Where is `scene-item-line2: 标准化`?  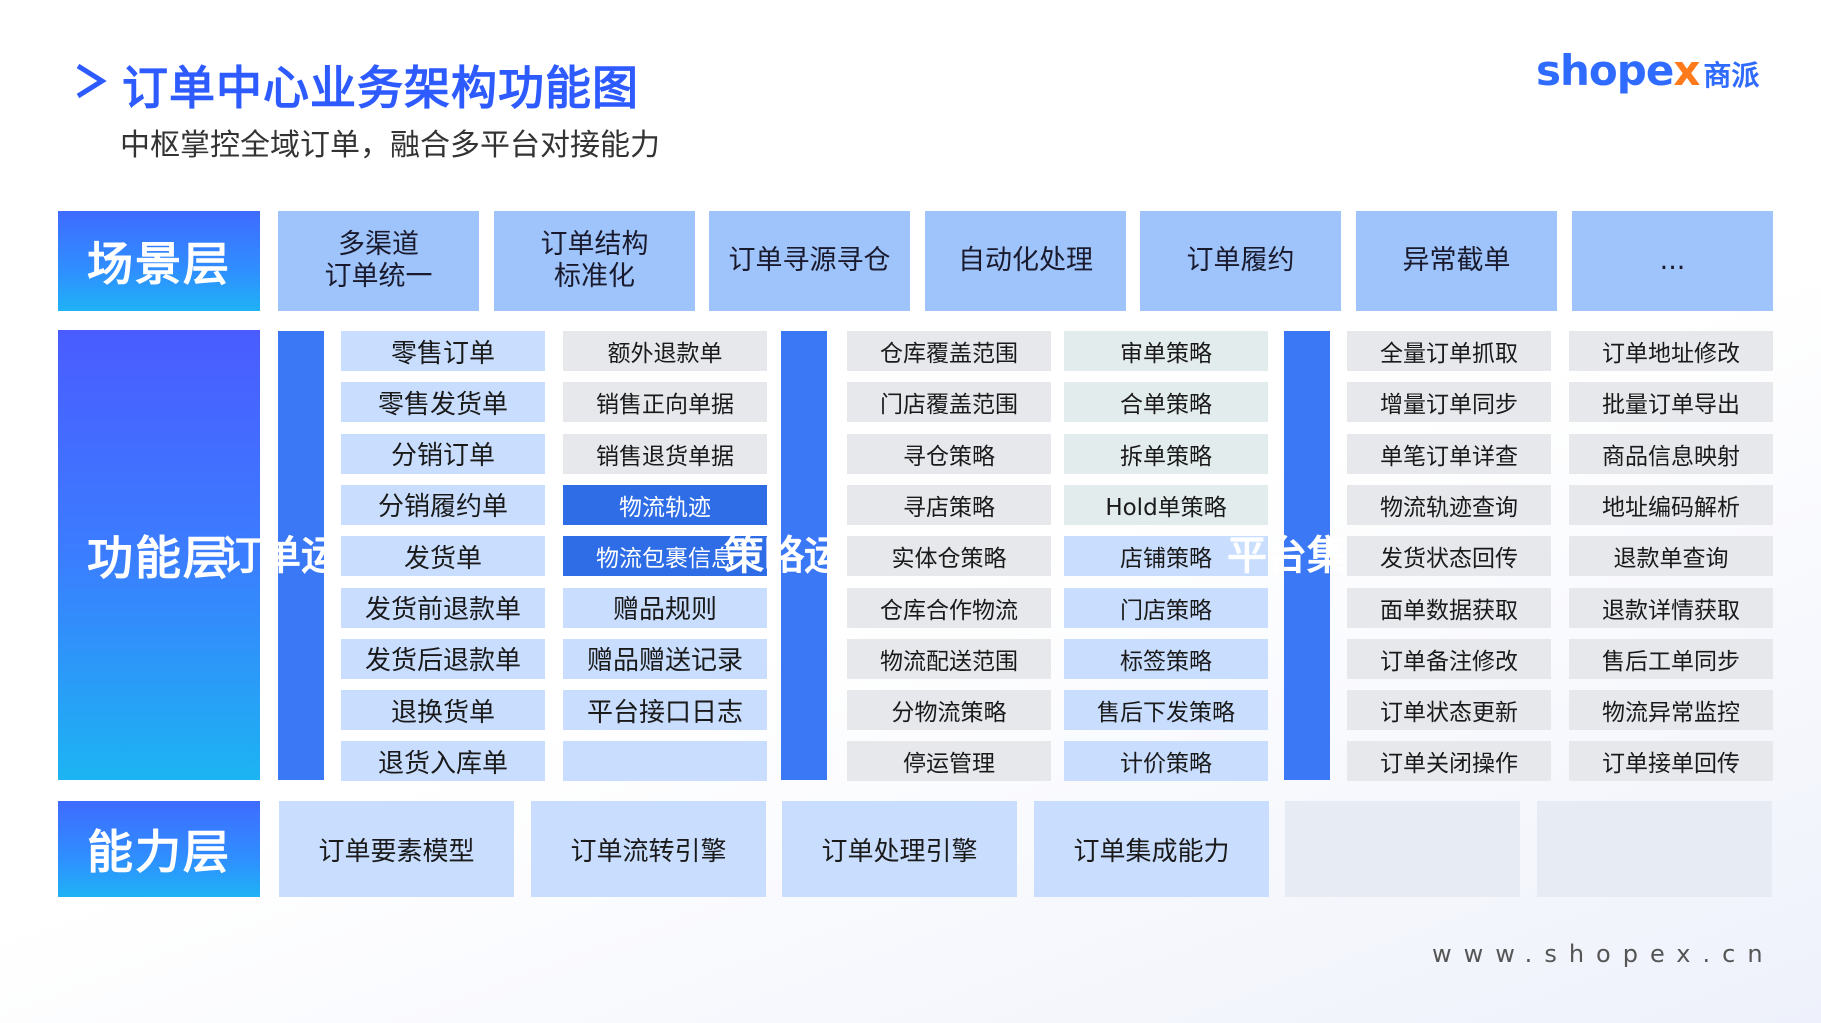 scene-item-line2: 标准化 is located at coordinates (594, 276).